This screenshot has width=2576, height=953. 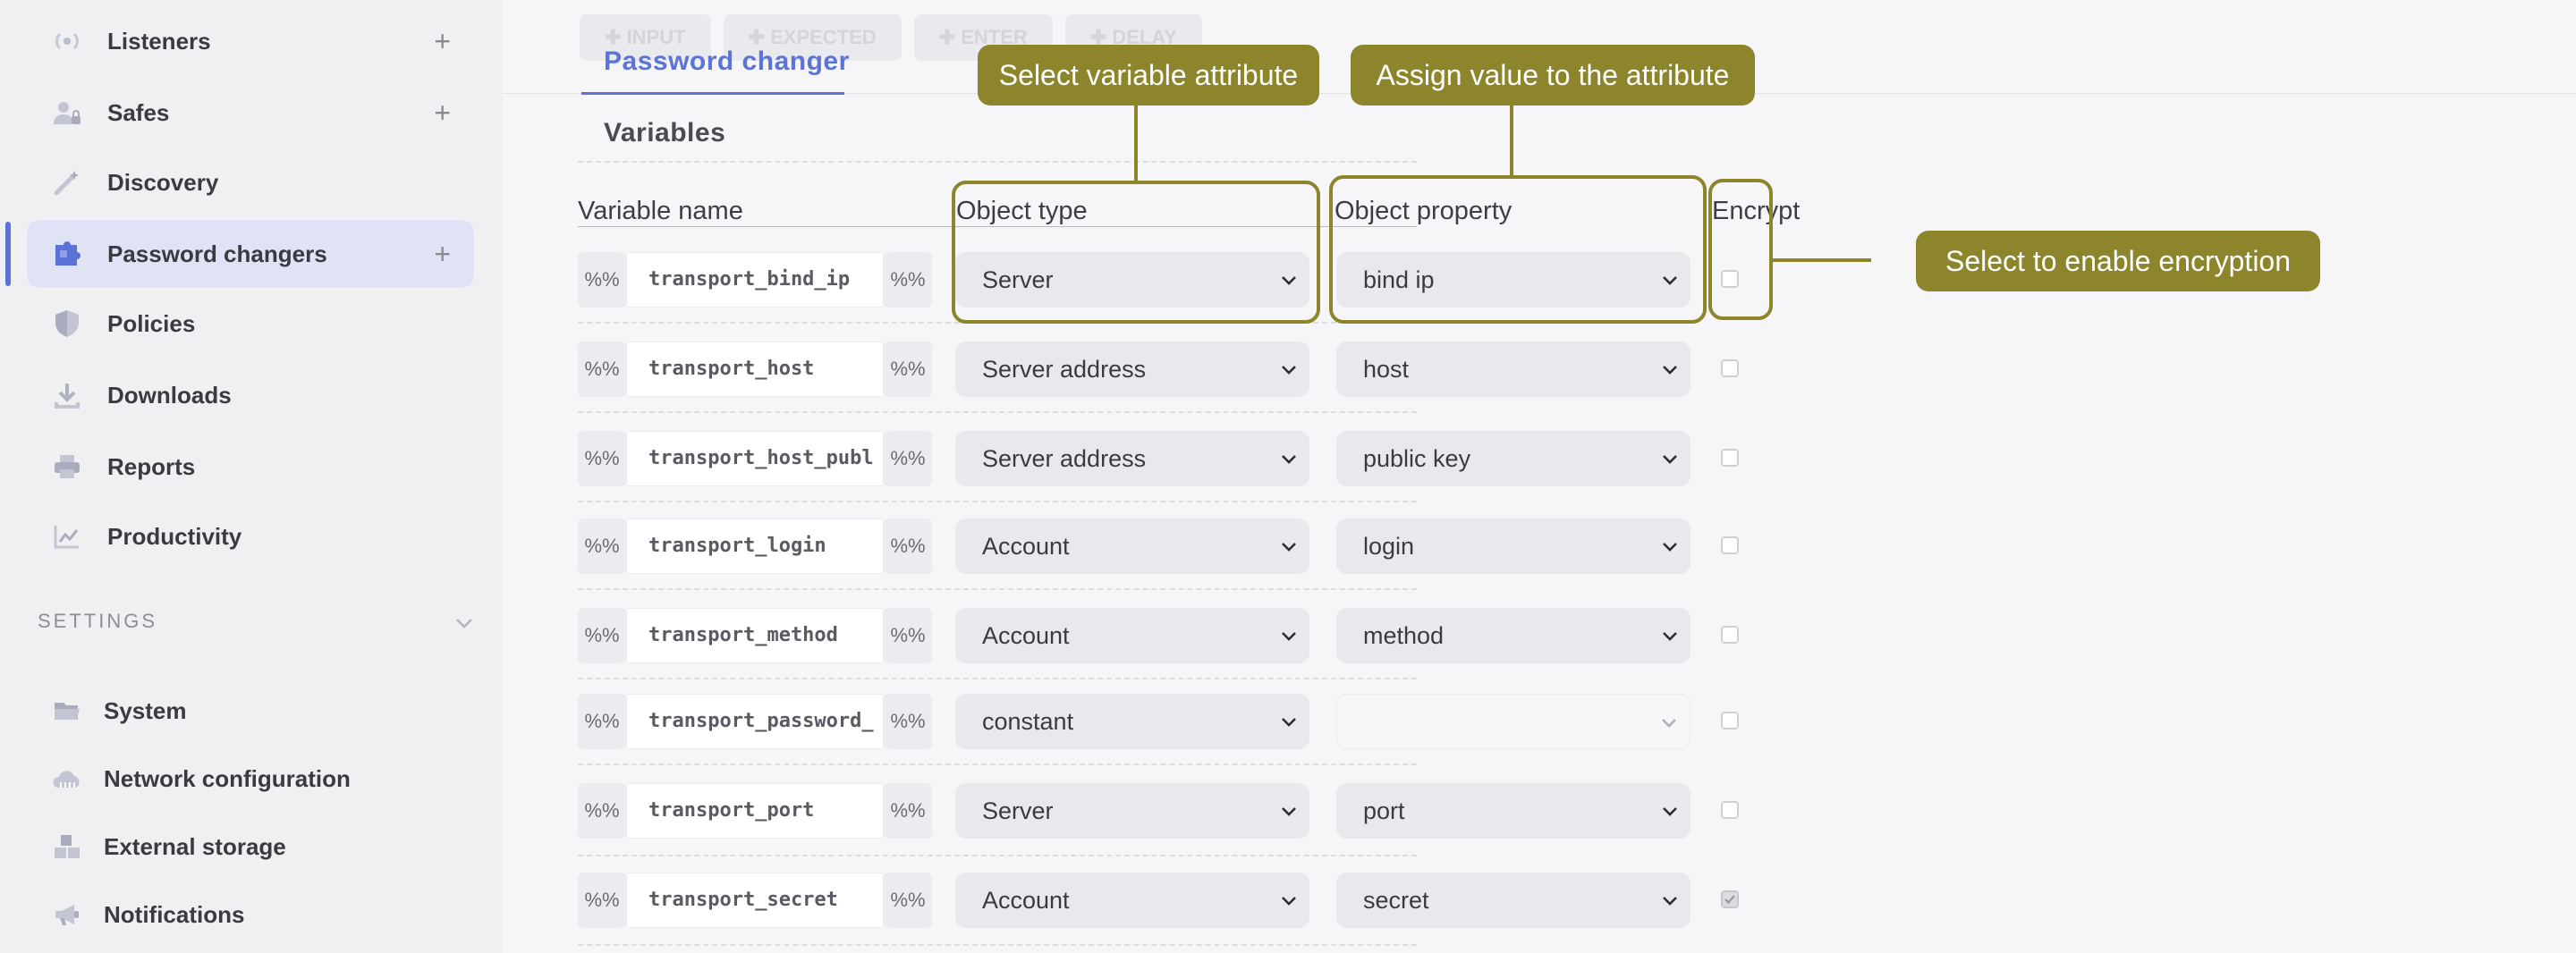 I want to click on sidebar-item-reports: Reports, so click(x=250, y=467).